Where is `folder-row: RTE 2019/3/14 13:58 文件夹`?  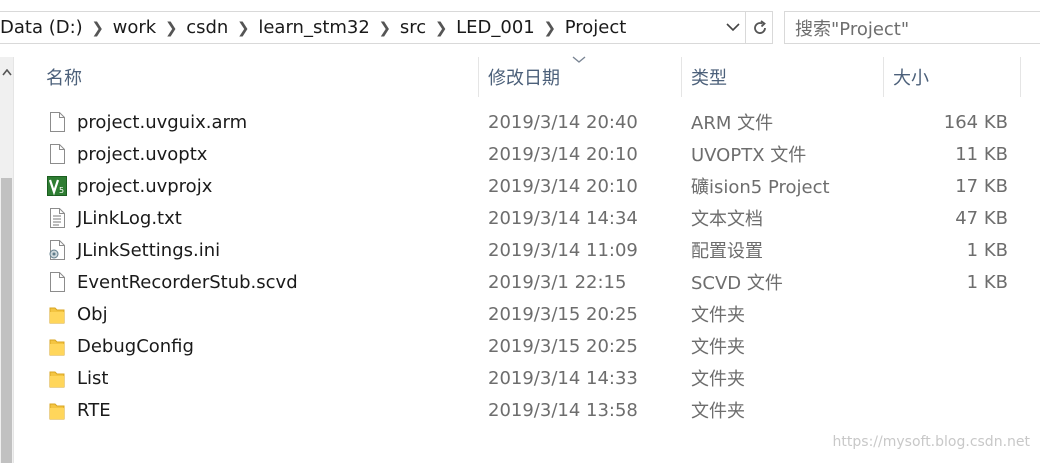 folder-row: RTE 2019/3/14 13:58 文件夹 is located at coordinates (527, 410).